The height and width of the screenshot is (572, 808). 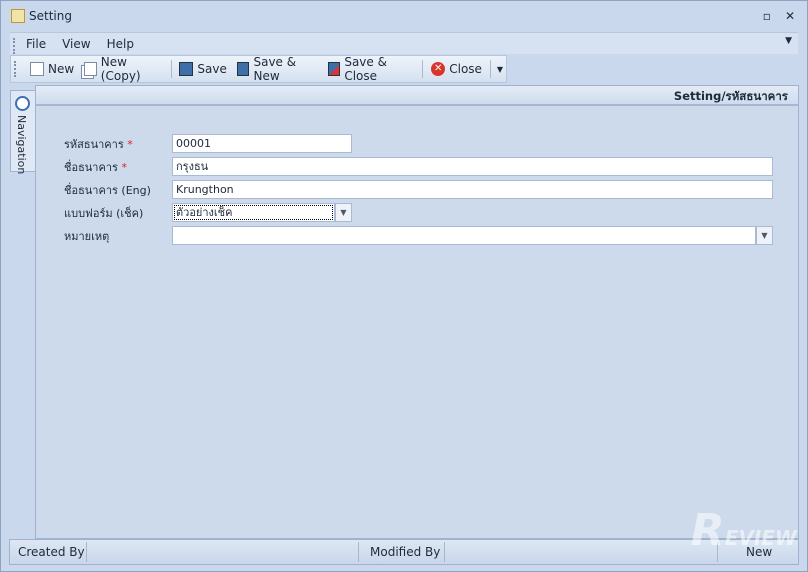 I want to click on save-new-button: Save & New, so click(x=277, y=69).